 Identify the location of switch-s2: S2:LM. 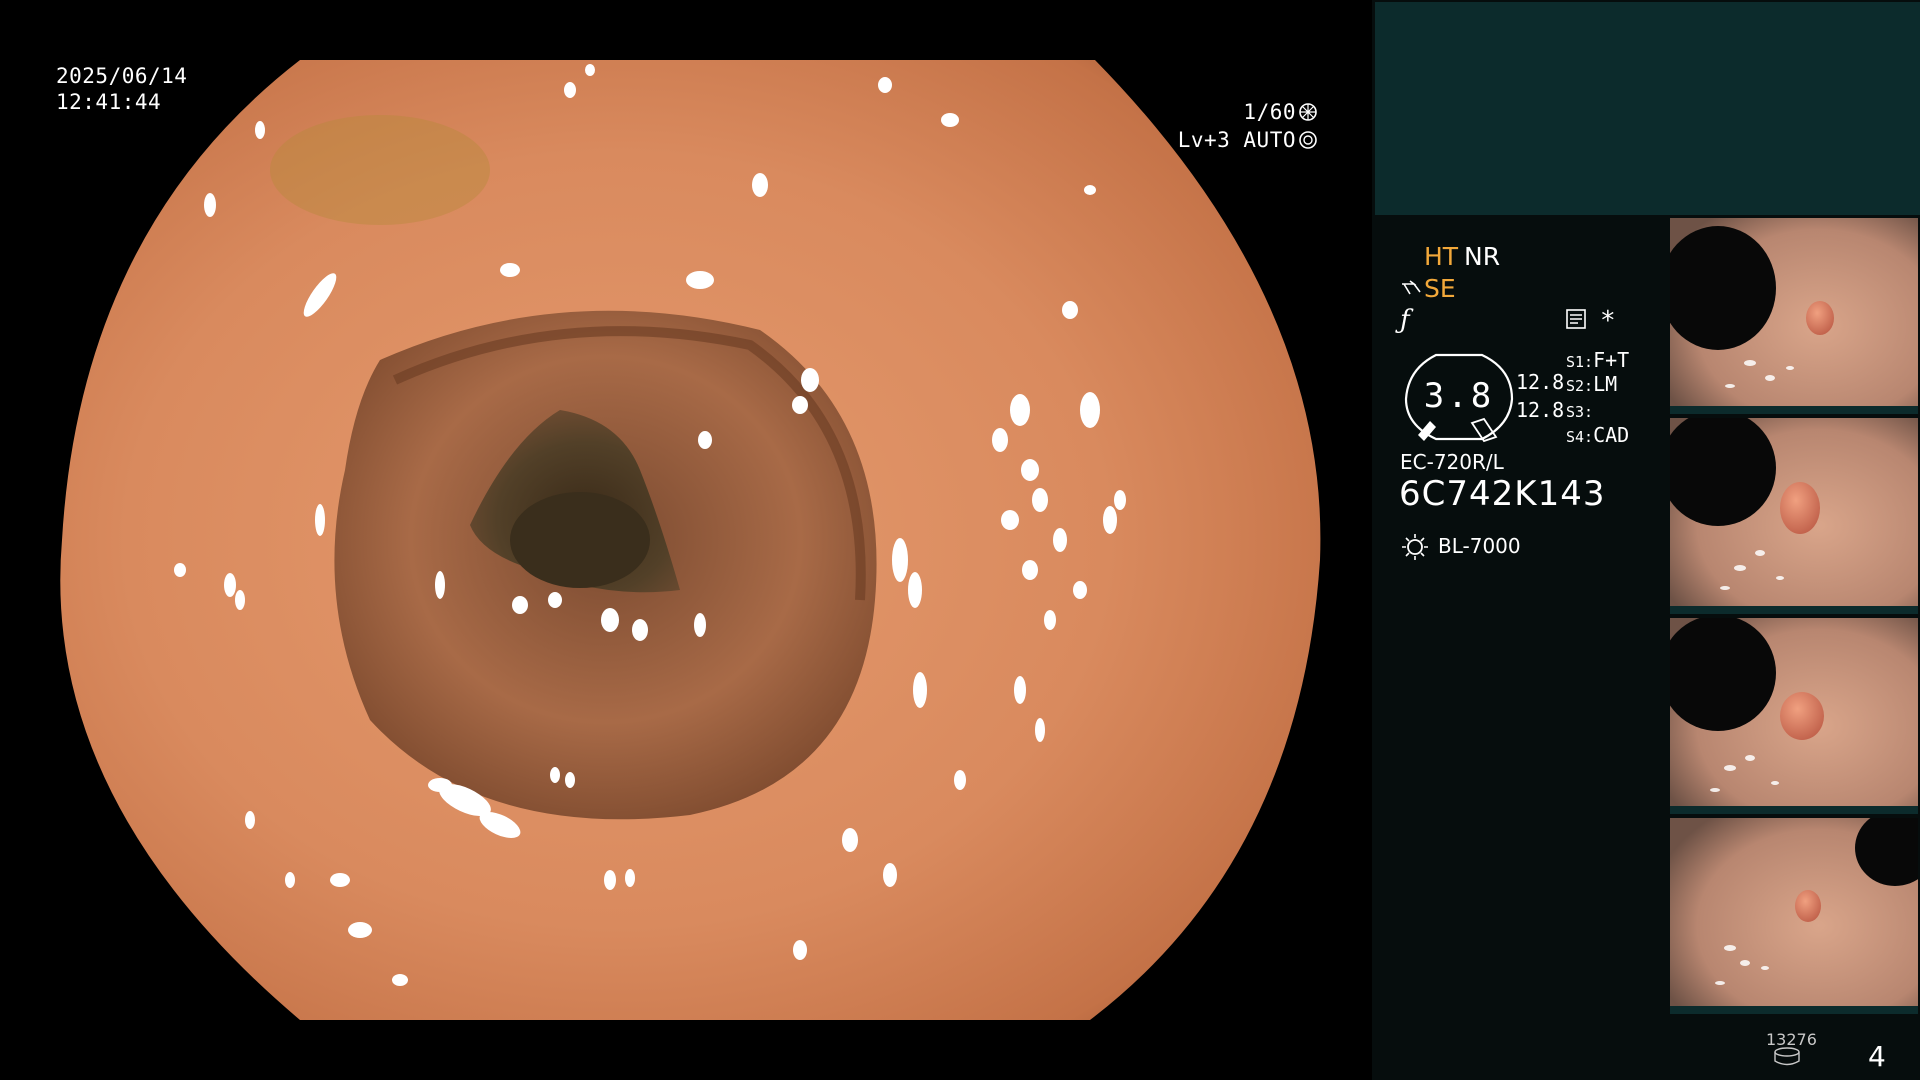
(1591, 384).